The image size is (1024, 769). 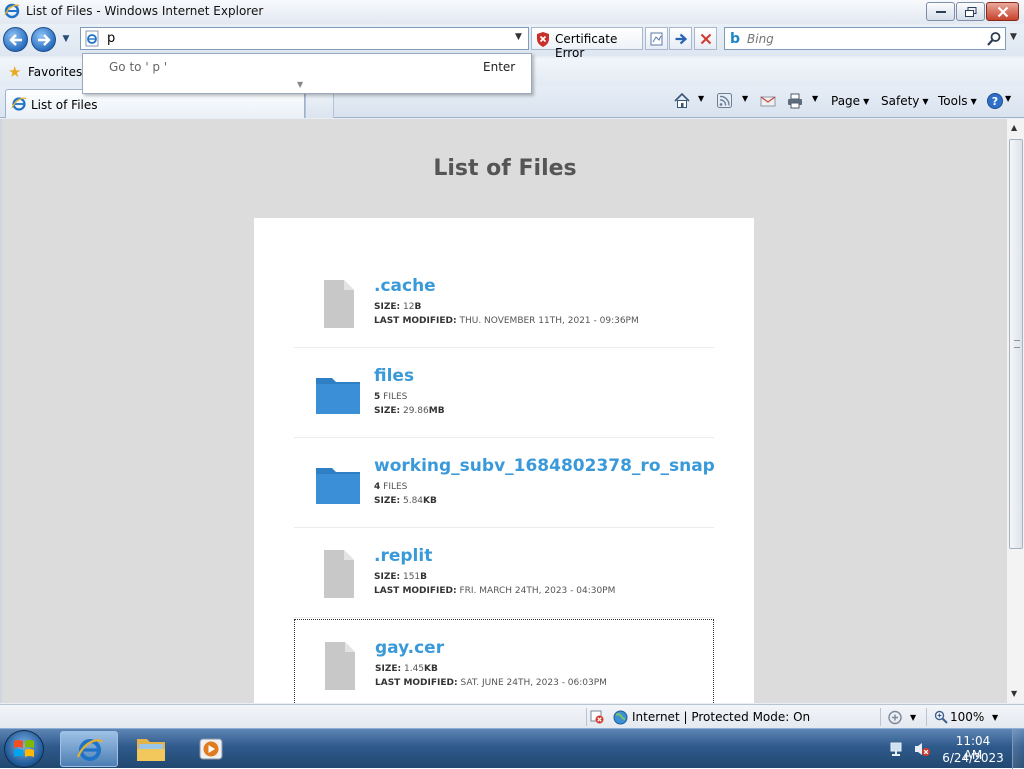 I want to click on arrow-right-icon, so click(x=44, y=39).